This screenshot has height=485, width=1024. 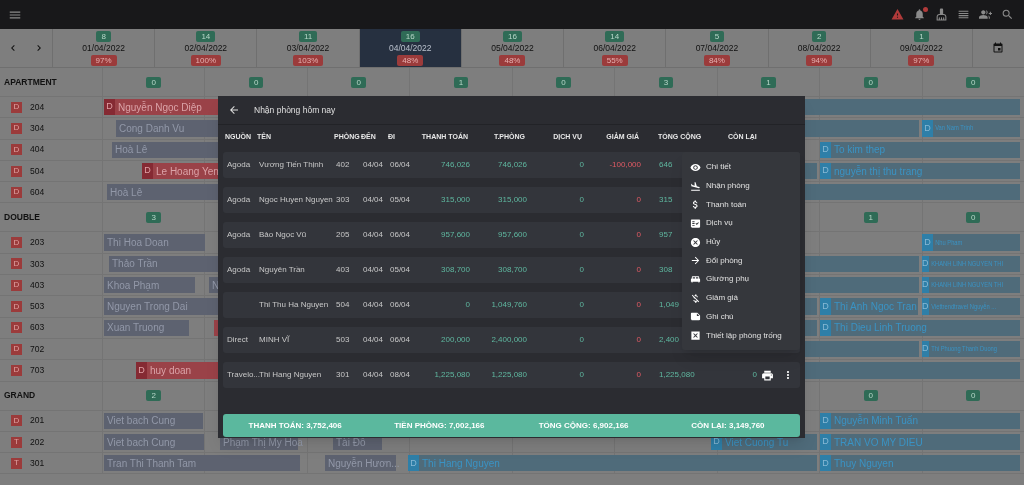 I want to click on table-cell: 503, so click(x=343, y=339).